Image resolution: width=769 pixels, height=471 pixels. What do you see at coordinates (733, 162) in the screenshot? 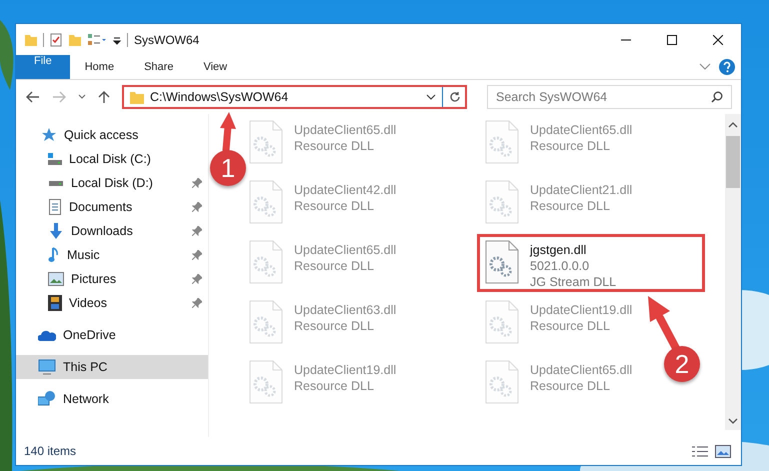
I see `scrollbar-thumb` at bounding box center [733, 162].